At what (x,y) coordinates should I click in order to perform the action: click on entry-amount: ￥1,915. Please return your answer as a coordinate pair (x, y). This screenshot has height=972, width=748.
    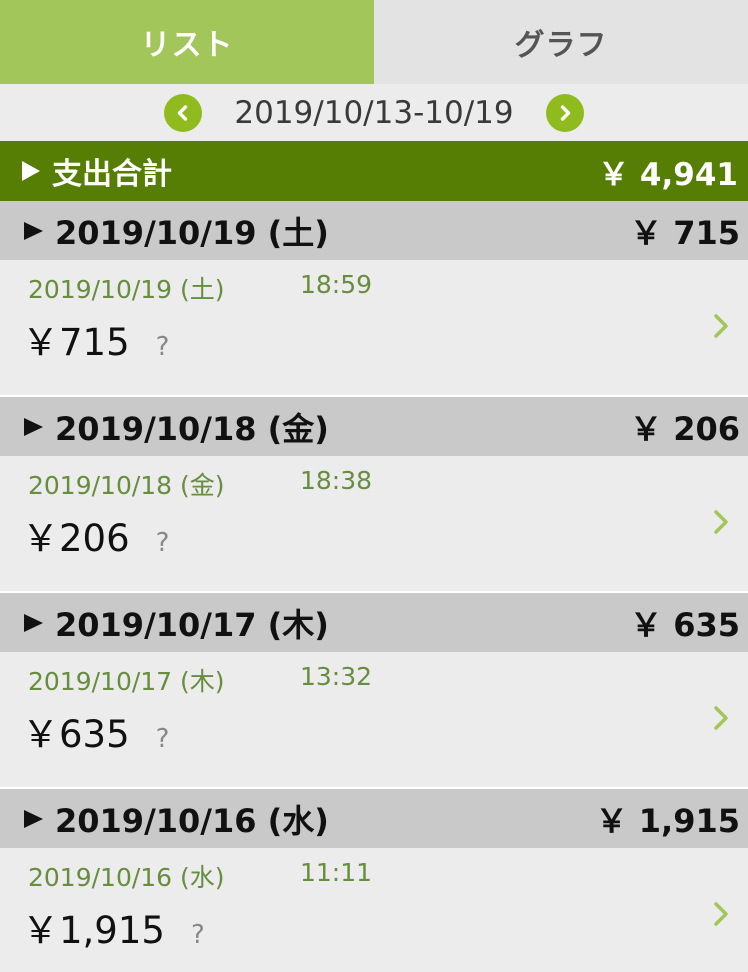
    Looking at the image, I should click on (93, 930).